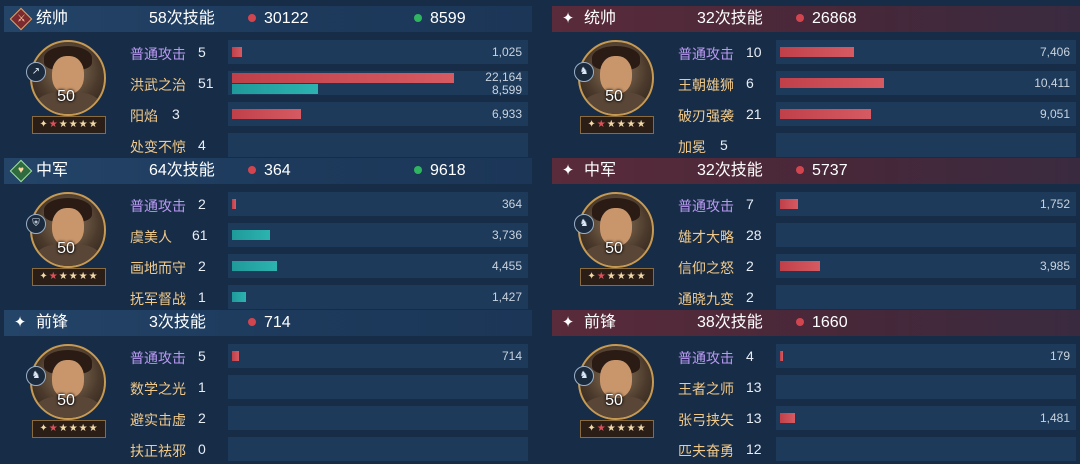 This screenshot has width=1080, height=464. What do you see at coordinates (440, 171) in the screenshot?
I see `total-heal: 9618` at bounding box center [440, 171].